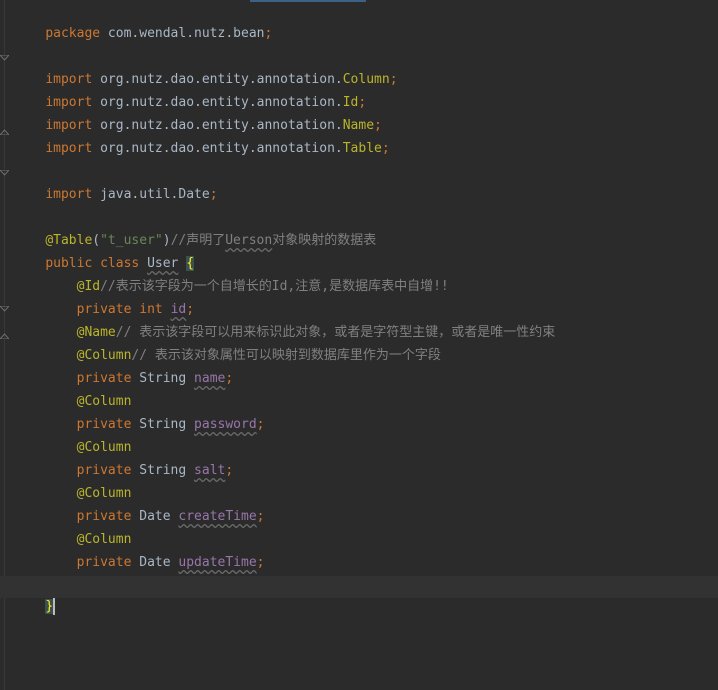 This screenshot has height=690, width=718. Describe the element at coordinates (139, 413) in the screenshot. I see `code-line: private String password;` at that location.